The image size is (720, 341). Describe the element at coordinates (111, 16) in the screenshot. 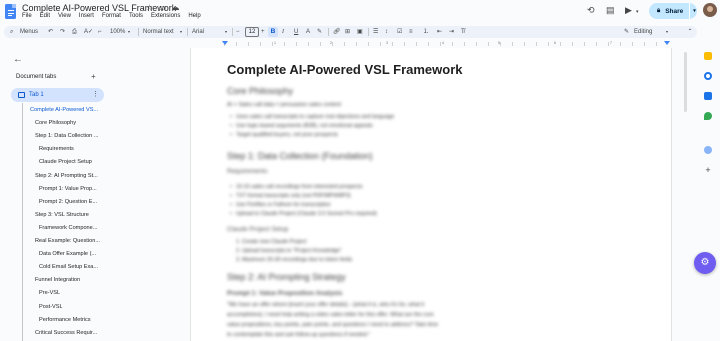

I see `menu-format: Format` at that location.